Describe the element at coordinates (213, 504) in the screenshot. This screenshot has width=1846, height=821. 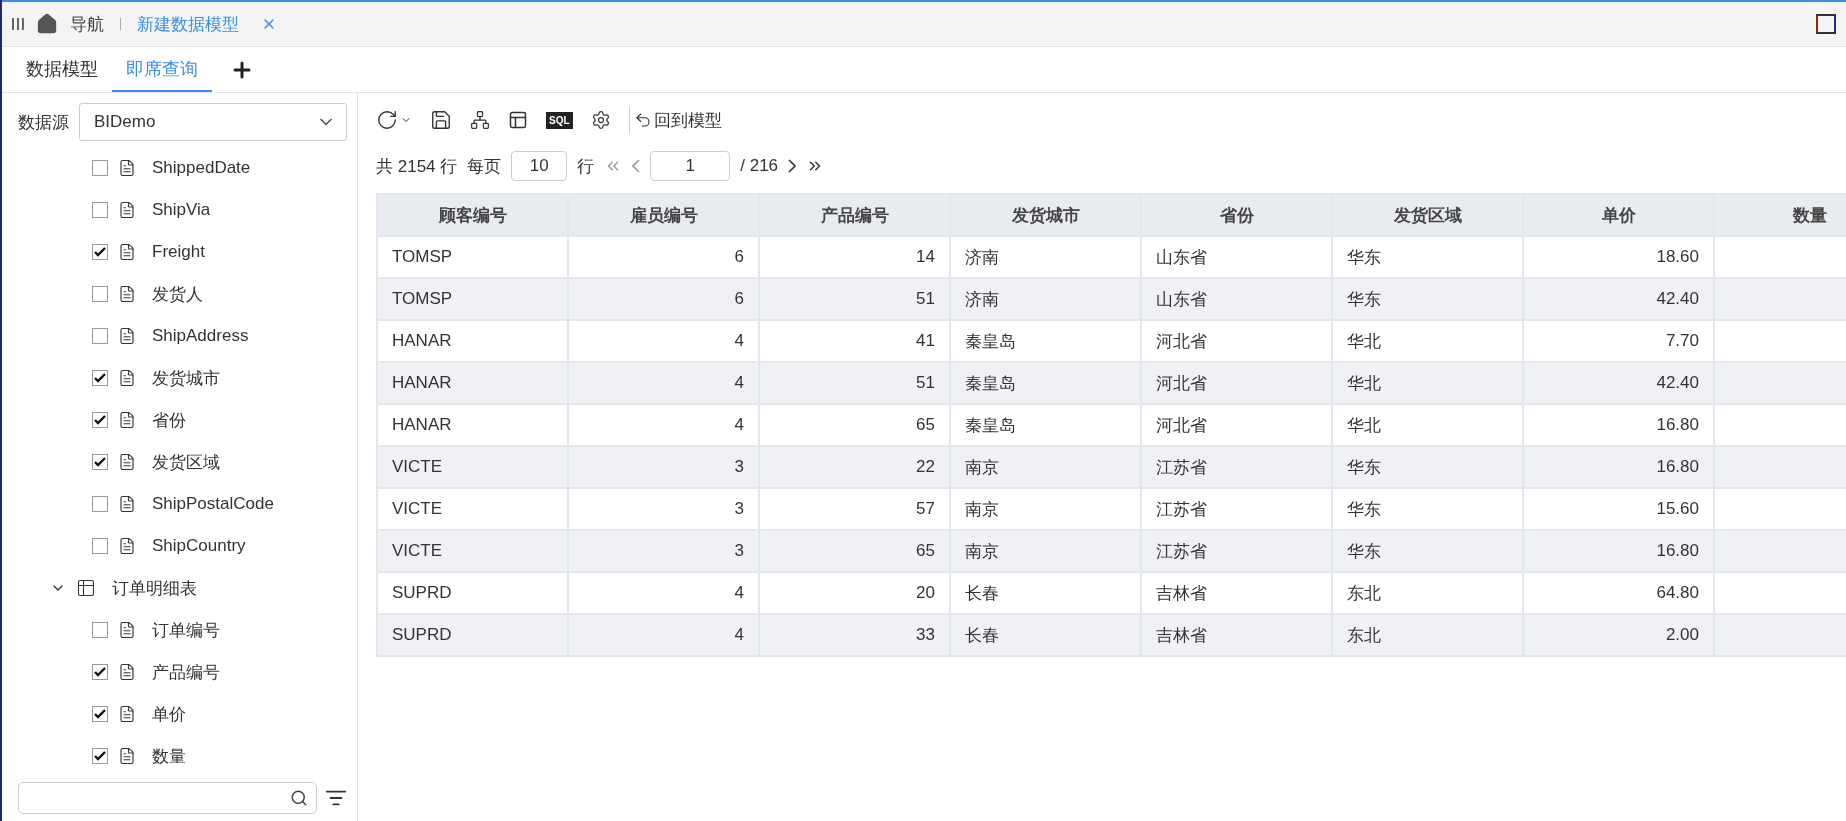
I see `field-label: ShipPostalCode` at that location.